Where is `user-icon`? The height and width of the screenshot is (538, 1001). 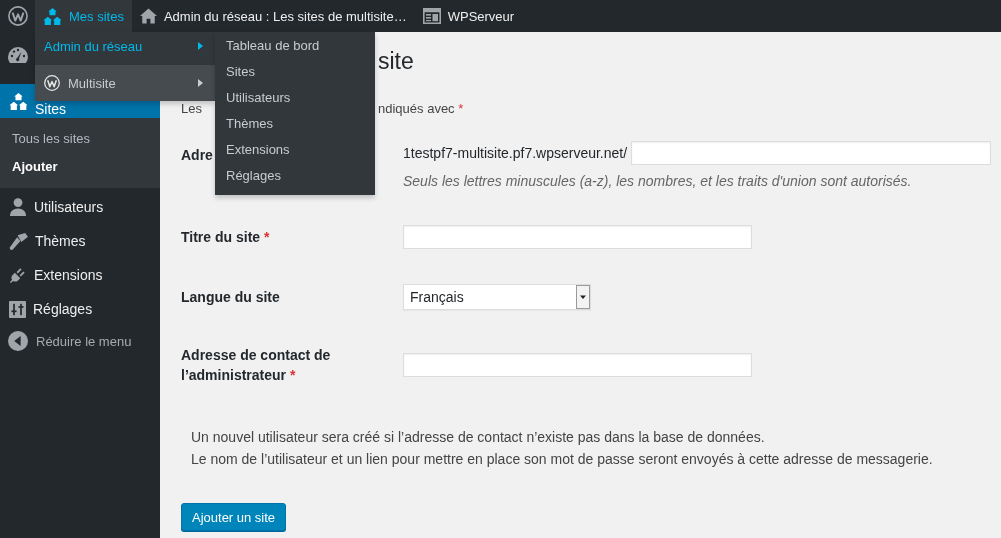
user-icon is located at coordinates (18, 207).